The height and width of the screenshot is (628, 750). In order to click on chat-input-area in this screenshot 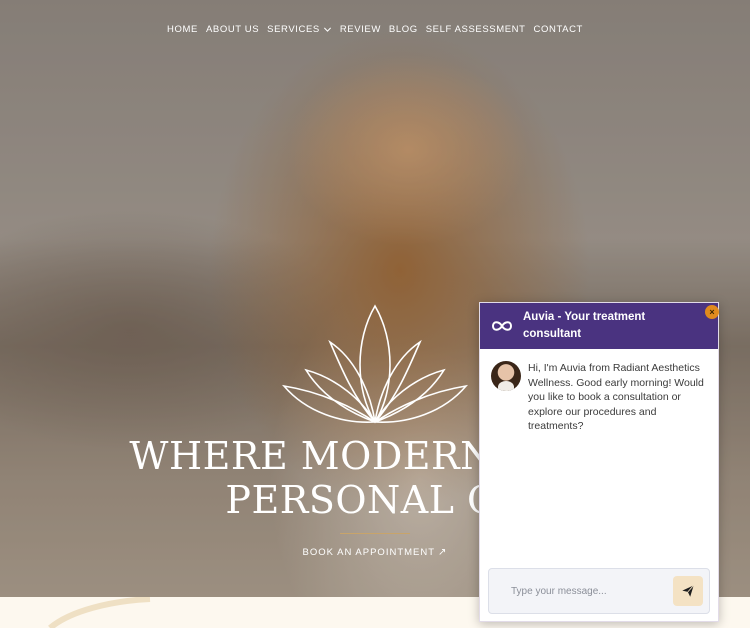, I will do `click(599, 591)`.